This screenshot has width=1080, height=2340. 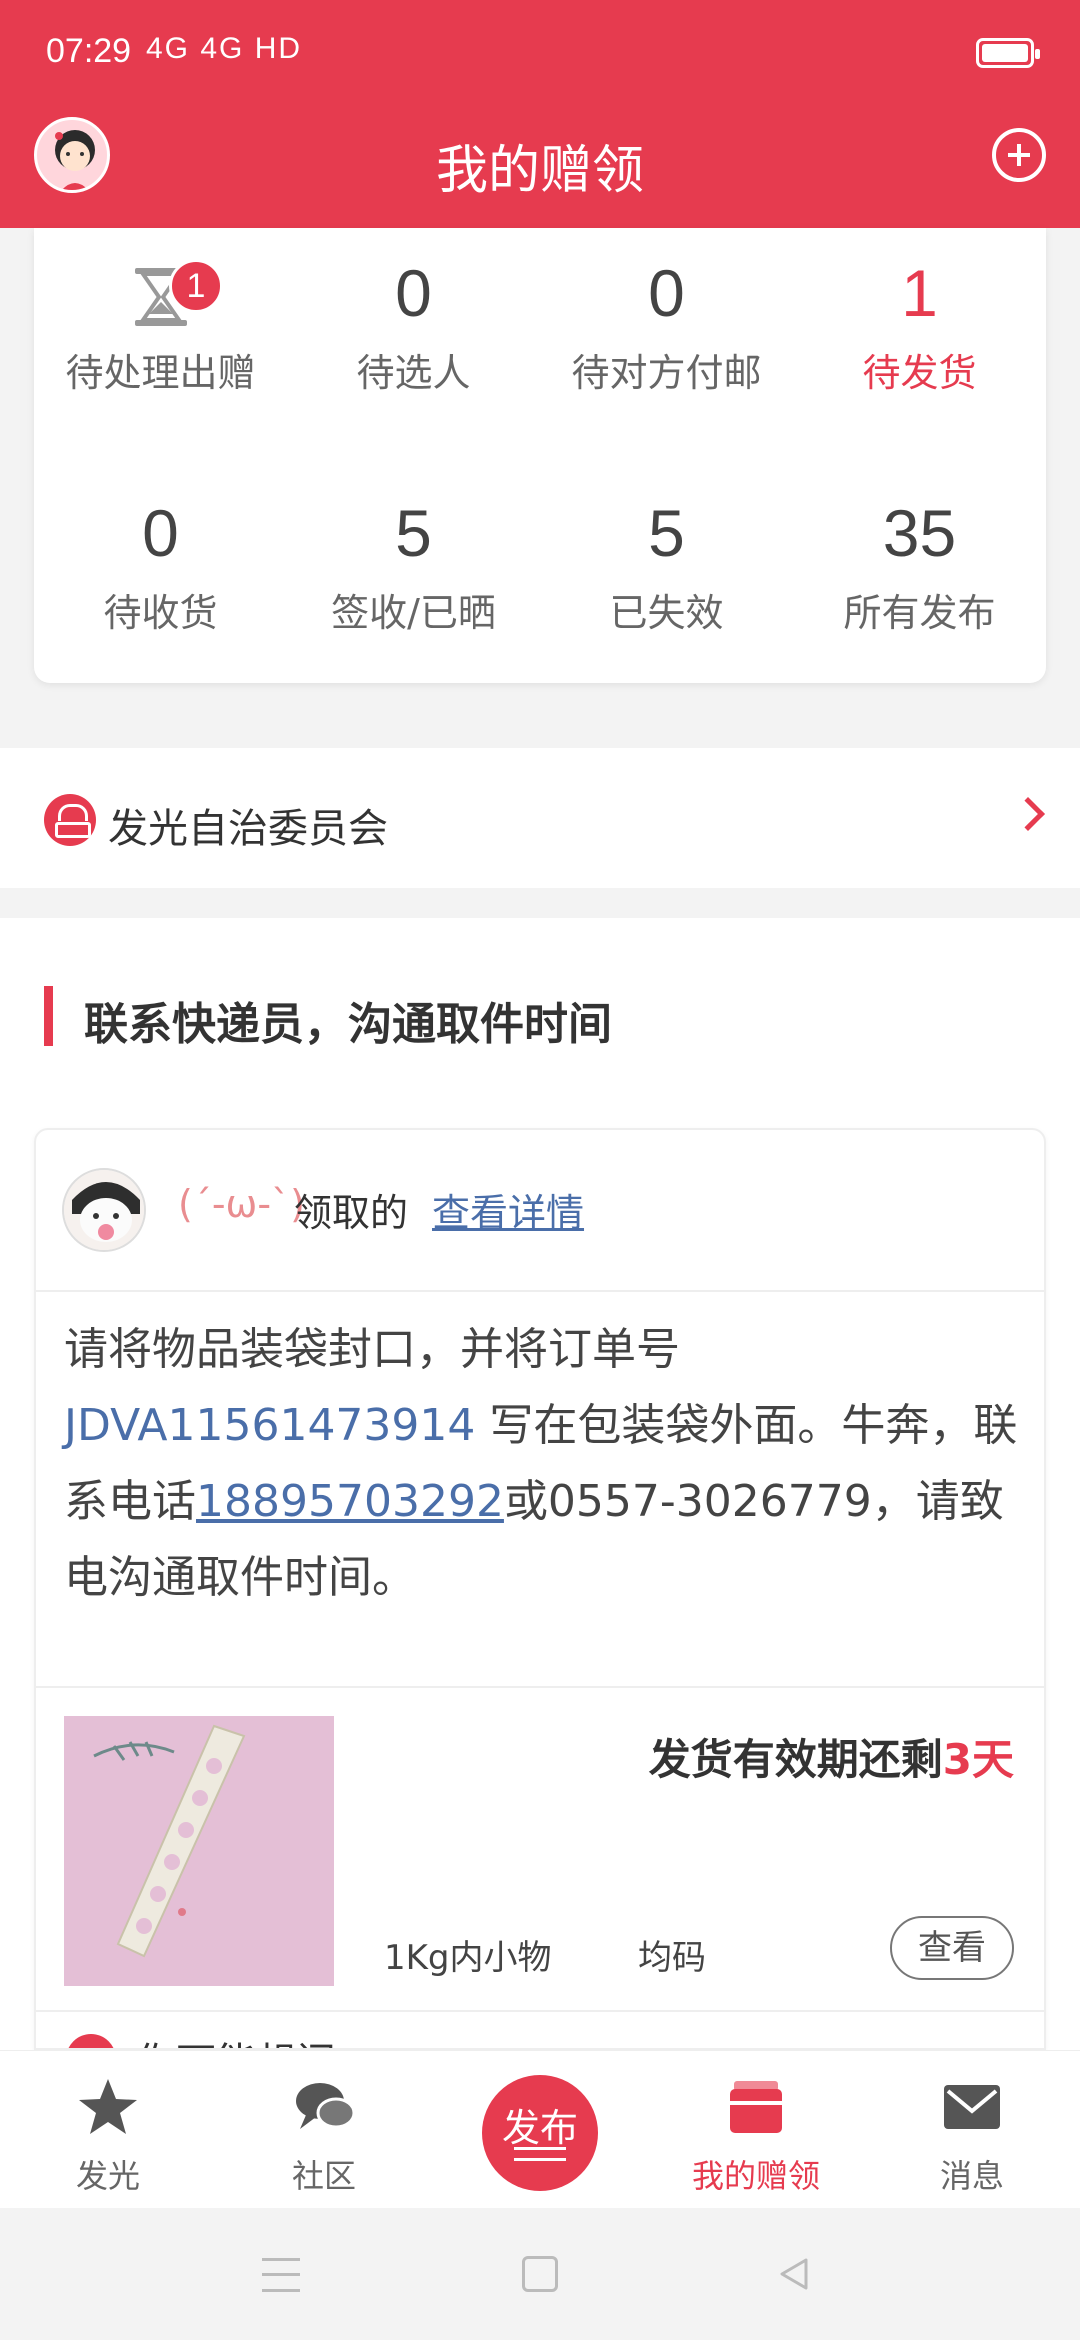 What do you see at coordinates (413, 373) in the screenshot?
I see `stat-label: 待选人` at bounding box center [413, 373].